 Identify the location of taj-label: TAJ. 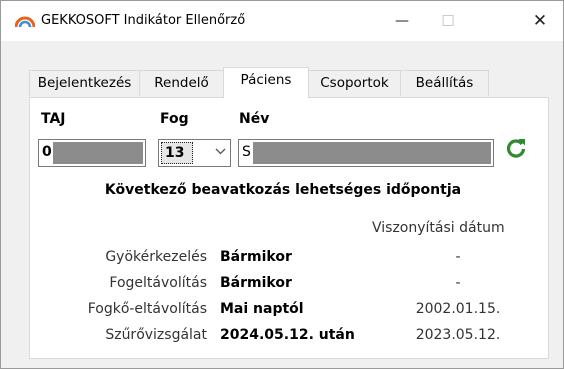
(53, 119).